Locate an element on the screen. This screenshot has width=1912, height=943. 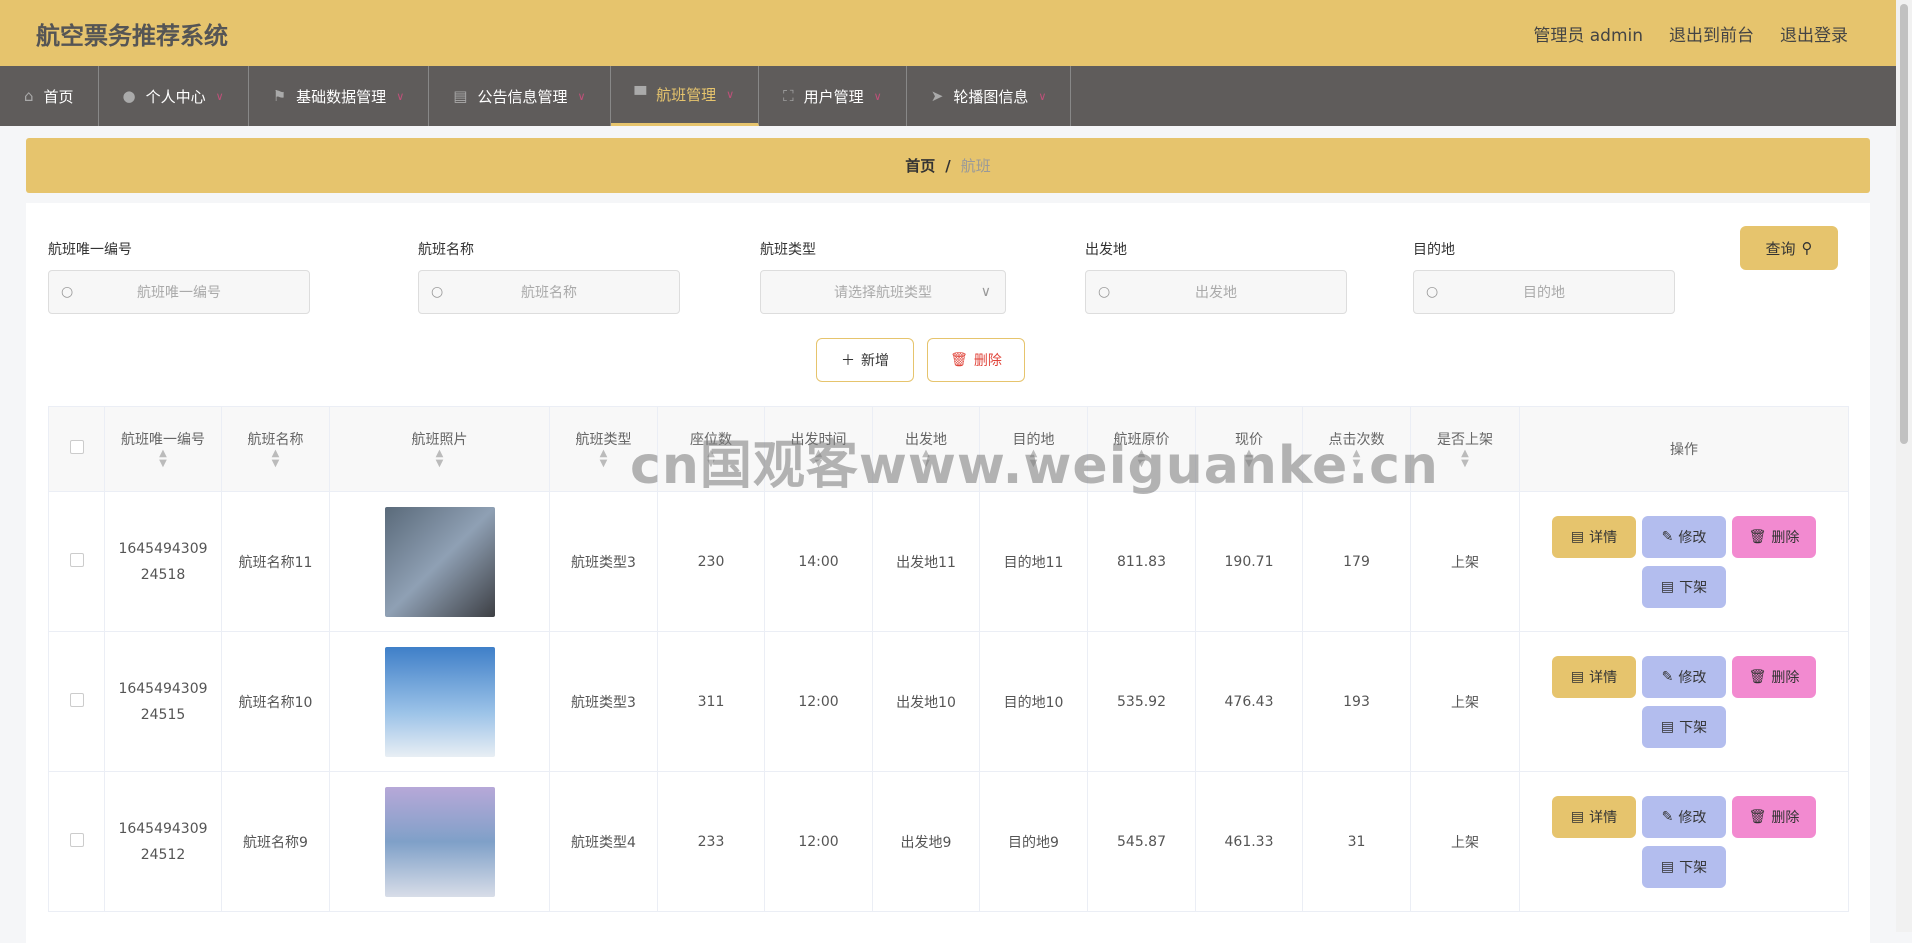
pencil-icon: ✎ is located at coordinates (1667, 676).